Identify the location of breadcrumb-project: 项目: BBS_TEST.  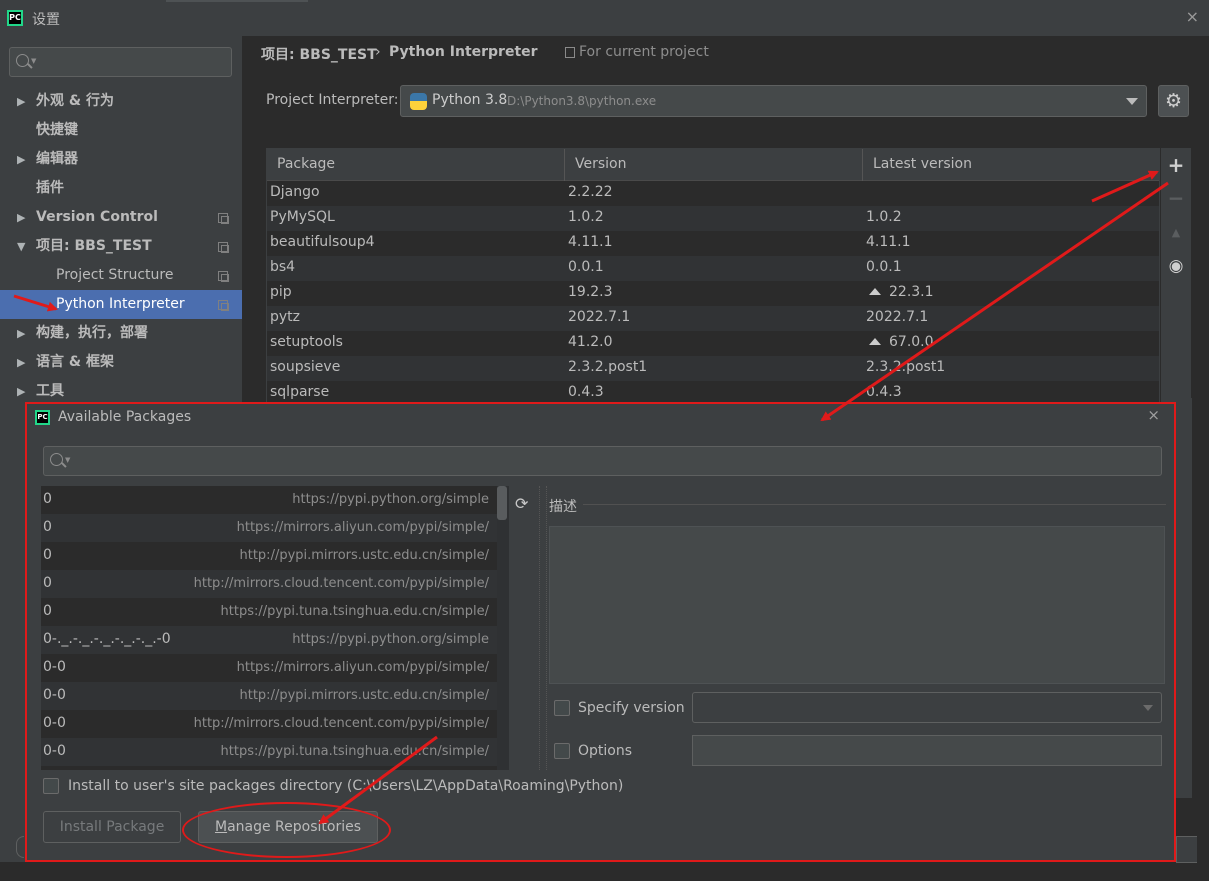
(319, 54).